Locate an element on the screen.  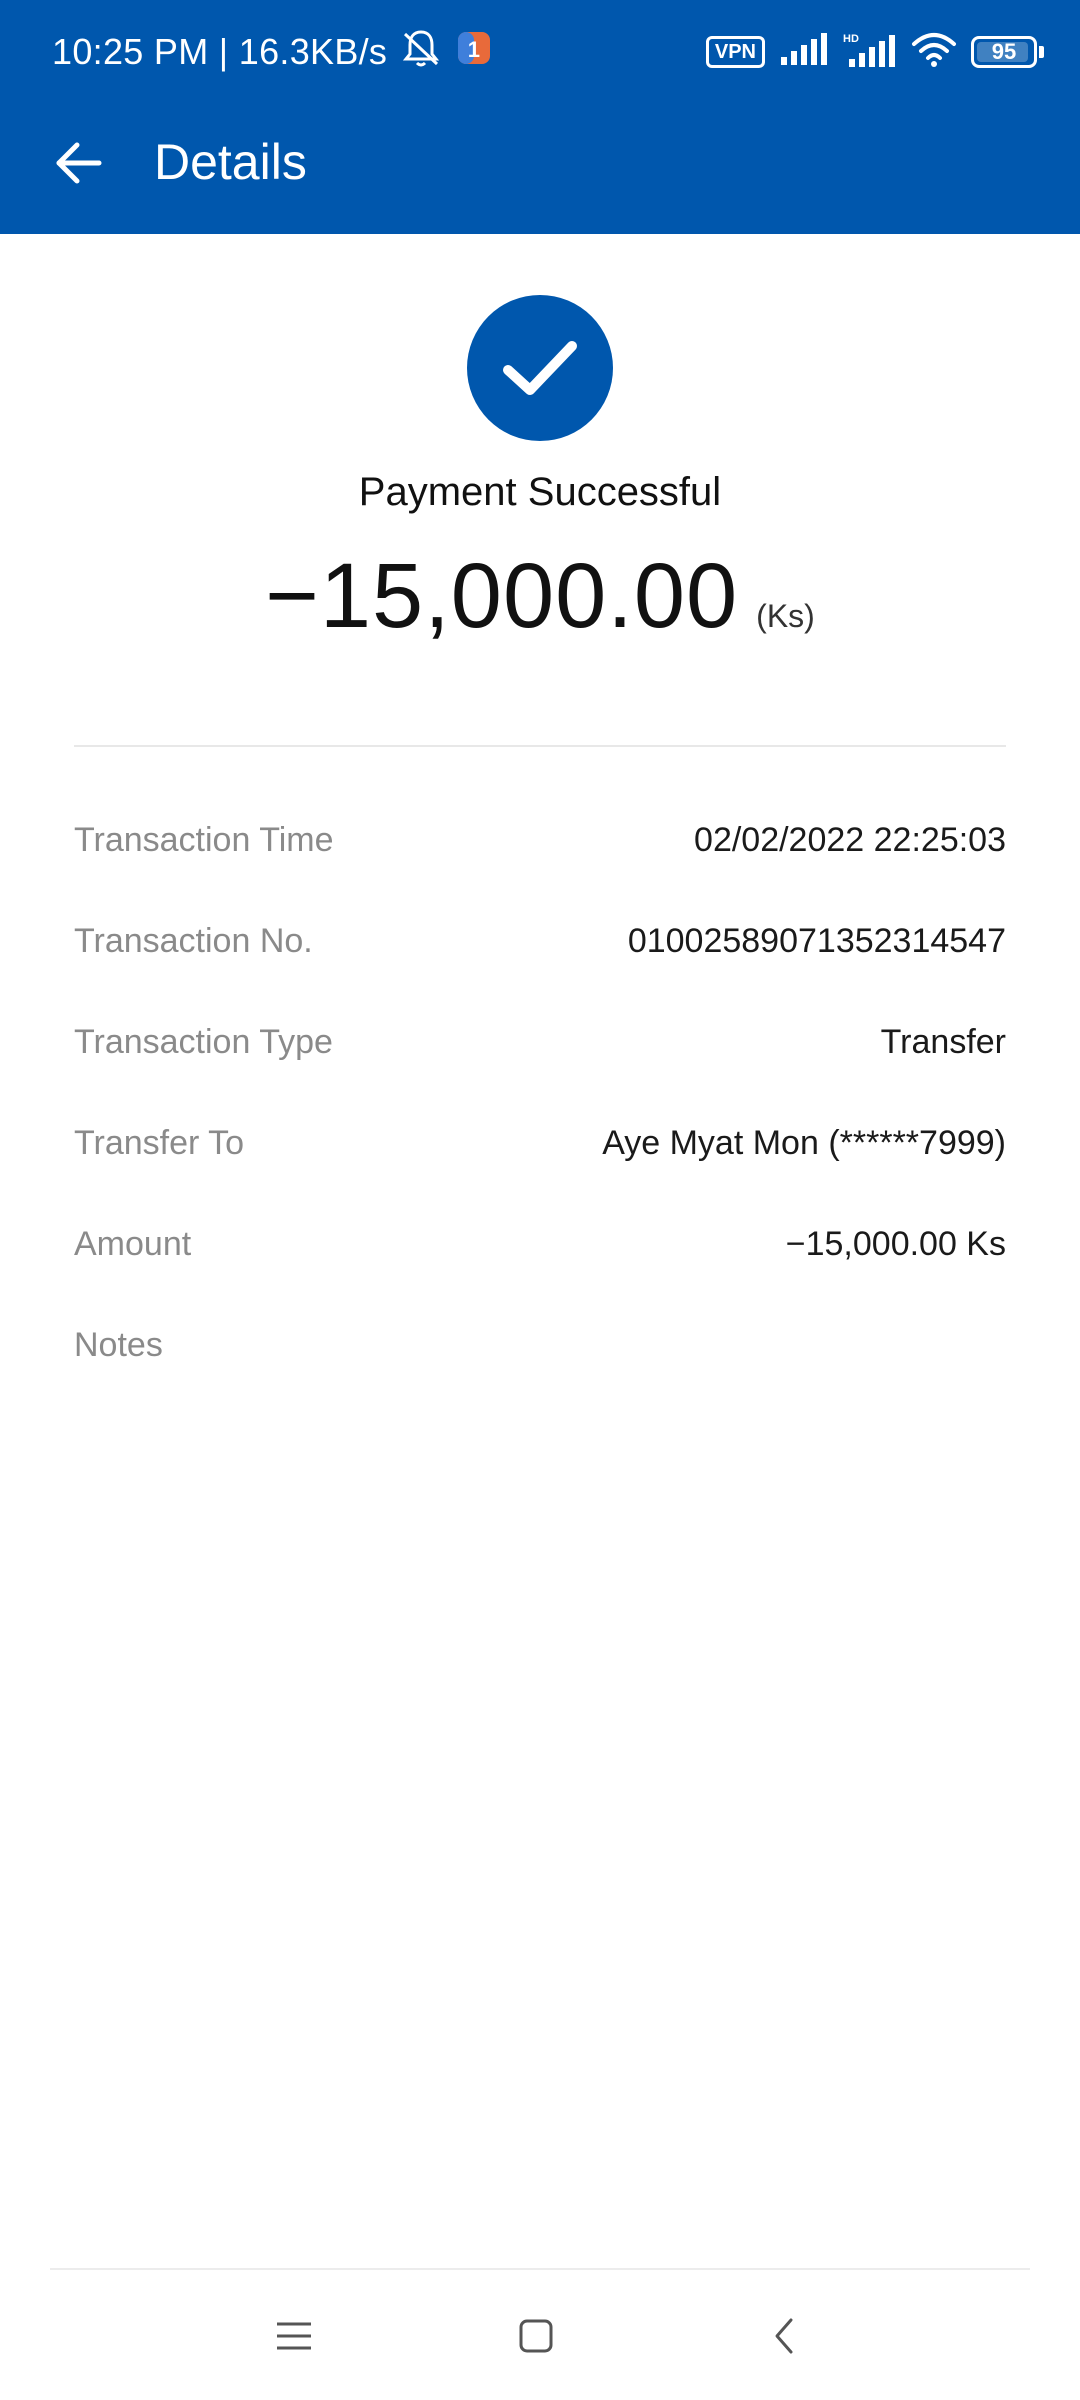
detail-label: Transaction Type is located at coordinates (203, 1042).